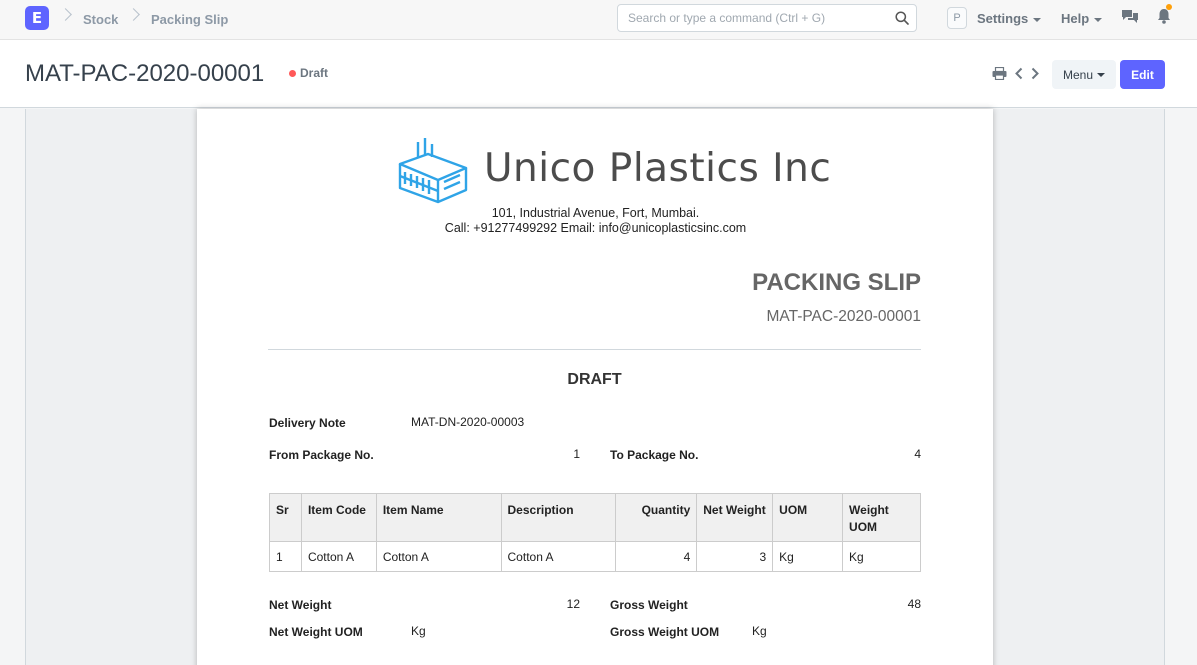 The width and height of the screenshot is (1197, 665). What do you see at coordinates (418, 631) in the screenshot?
I see `net-weight-uom-value: Kg` at bounding box center [418, 631].